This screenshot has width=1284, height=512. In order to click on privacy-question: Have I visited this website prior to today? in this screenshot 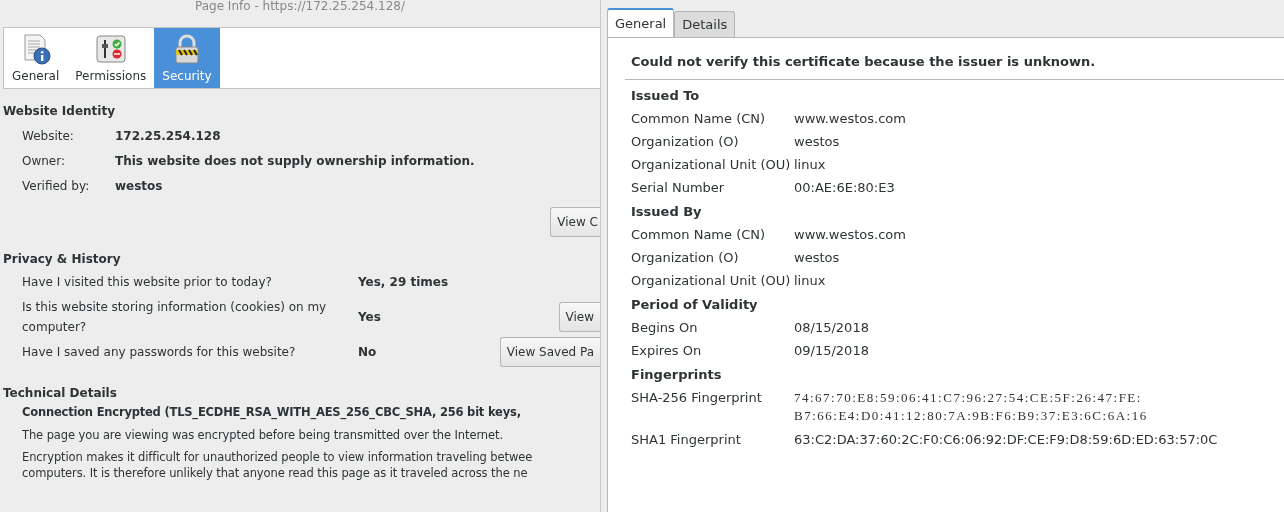, I will do `click(147, 282)`.